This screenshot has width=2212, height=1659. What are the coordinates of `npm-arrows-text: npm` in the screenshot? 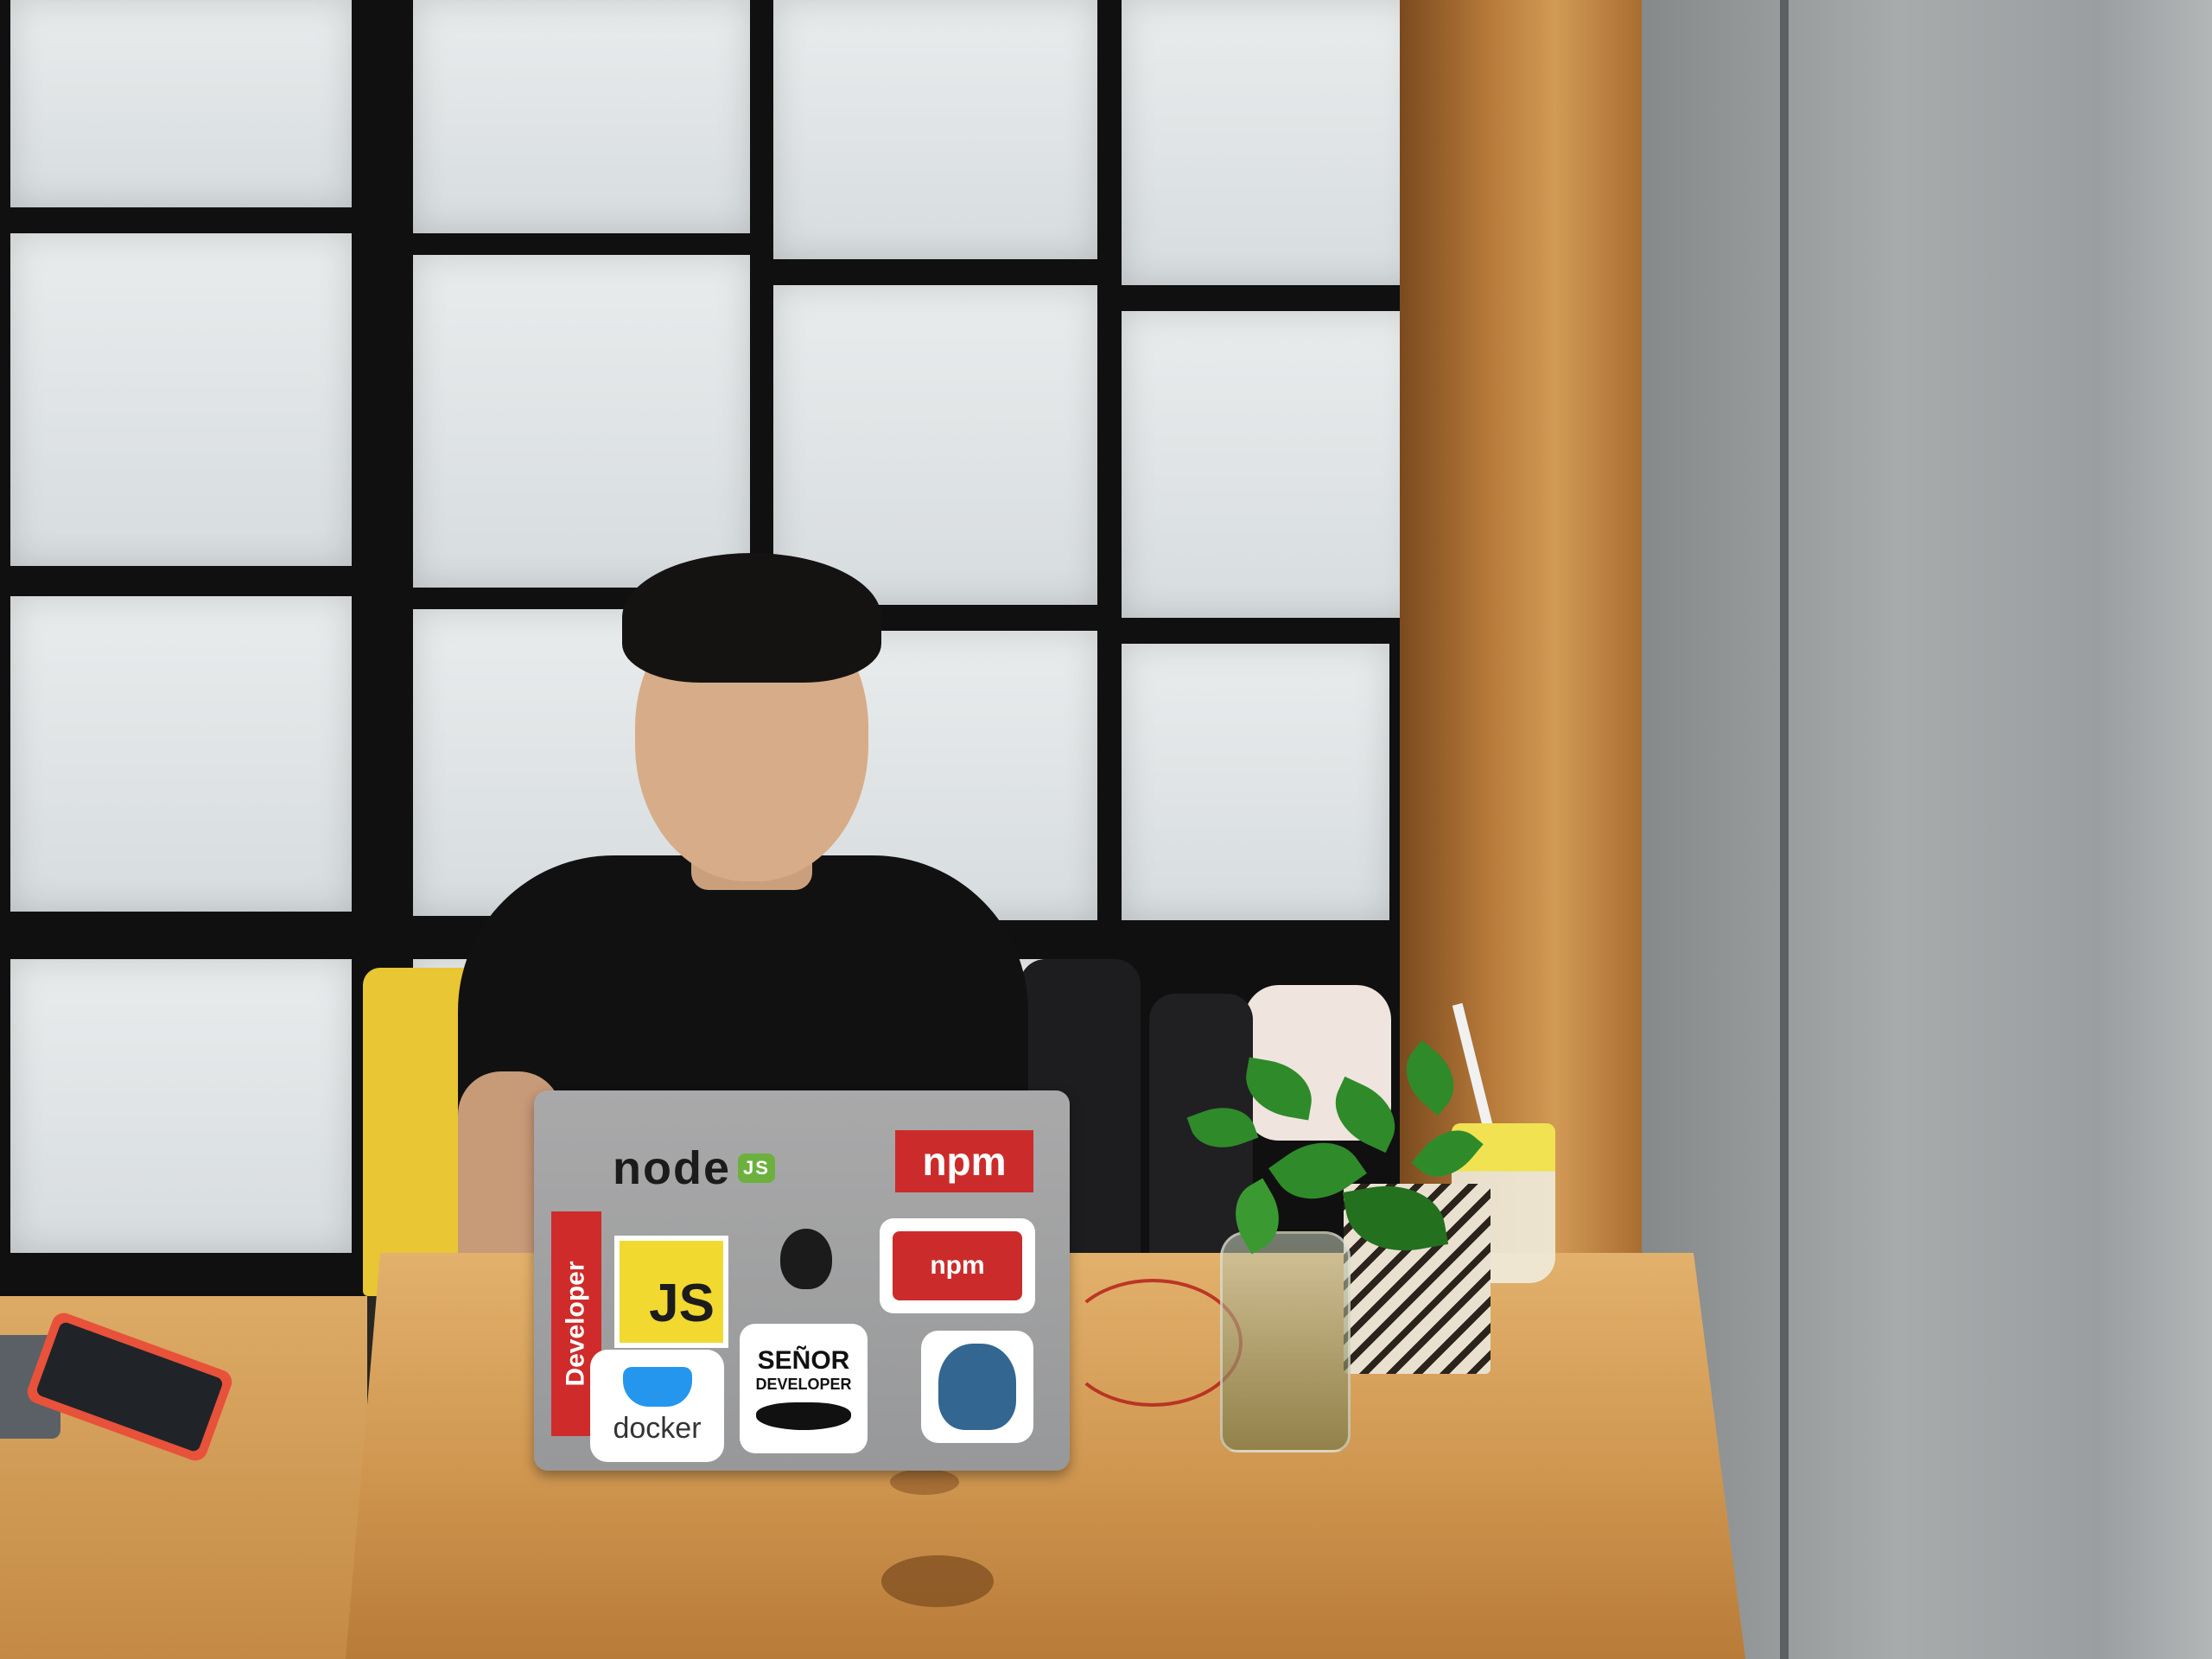 It's located at (957, 1265).